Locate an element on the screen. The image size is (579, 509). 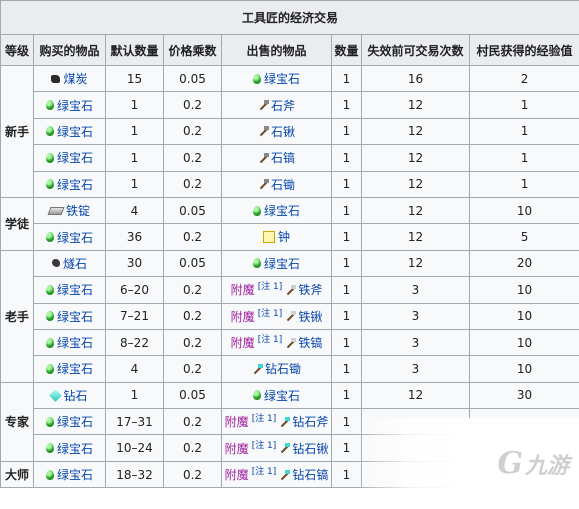
item-wrapper: 石锹 is located at coordinates (276, 131).